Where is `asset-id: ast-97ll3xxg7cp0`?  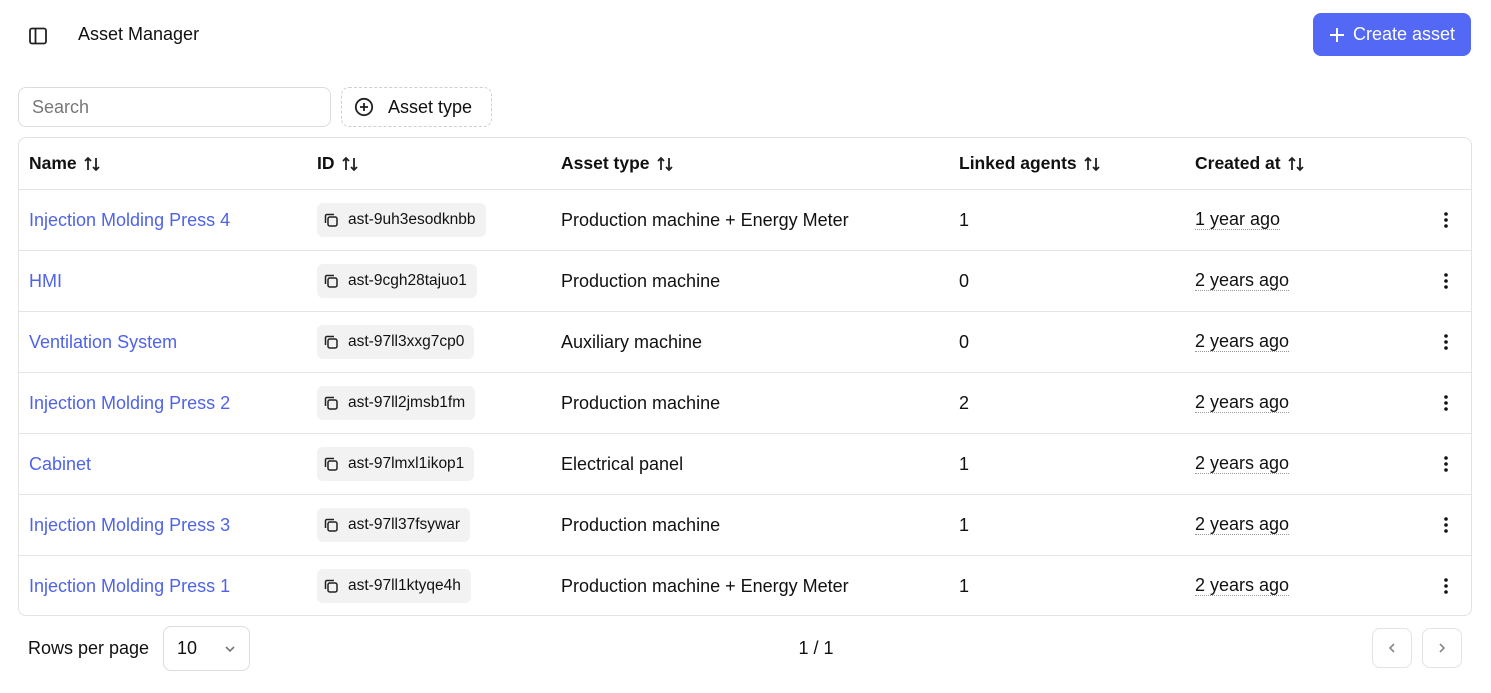
asset-id: ast-97ll3xxg7cp0 is located at coordinates (406, 341).